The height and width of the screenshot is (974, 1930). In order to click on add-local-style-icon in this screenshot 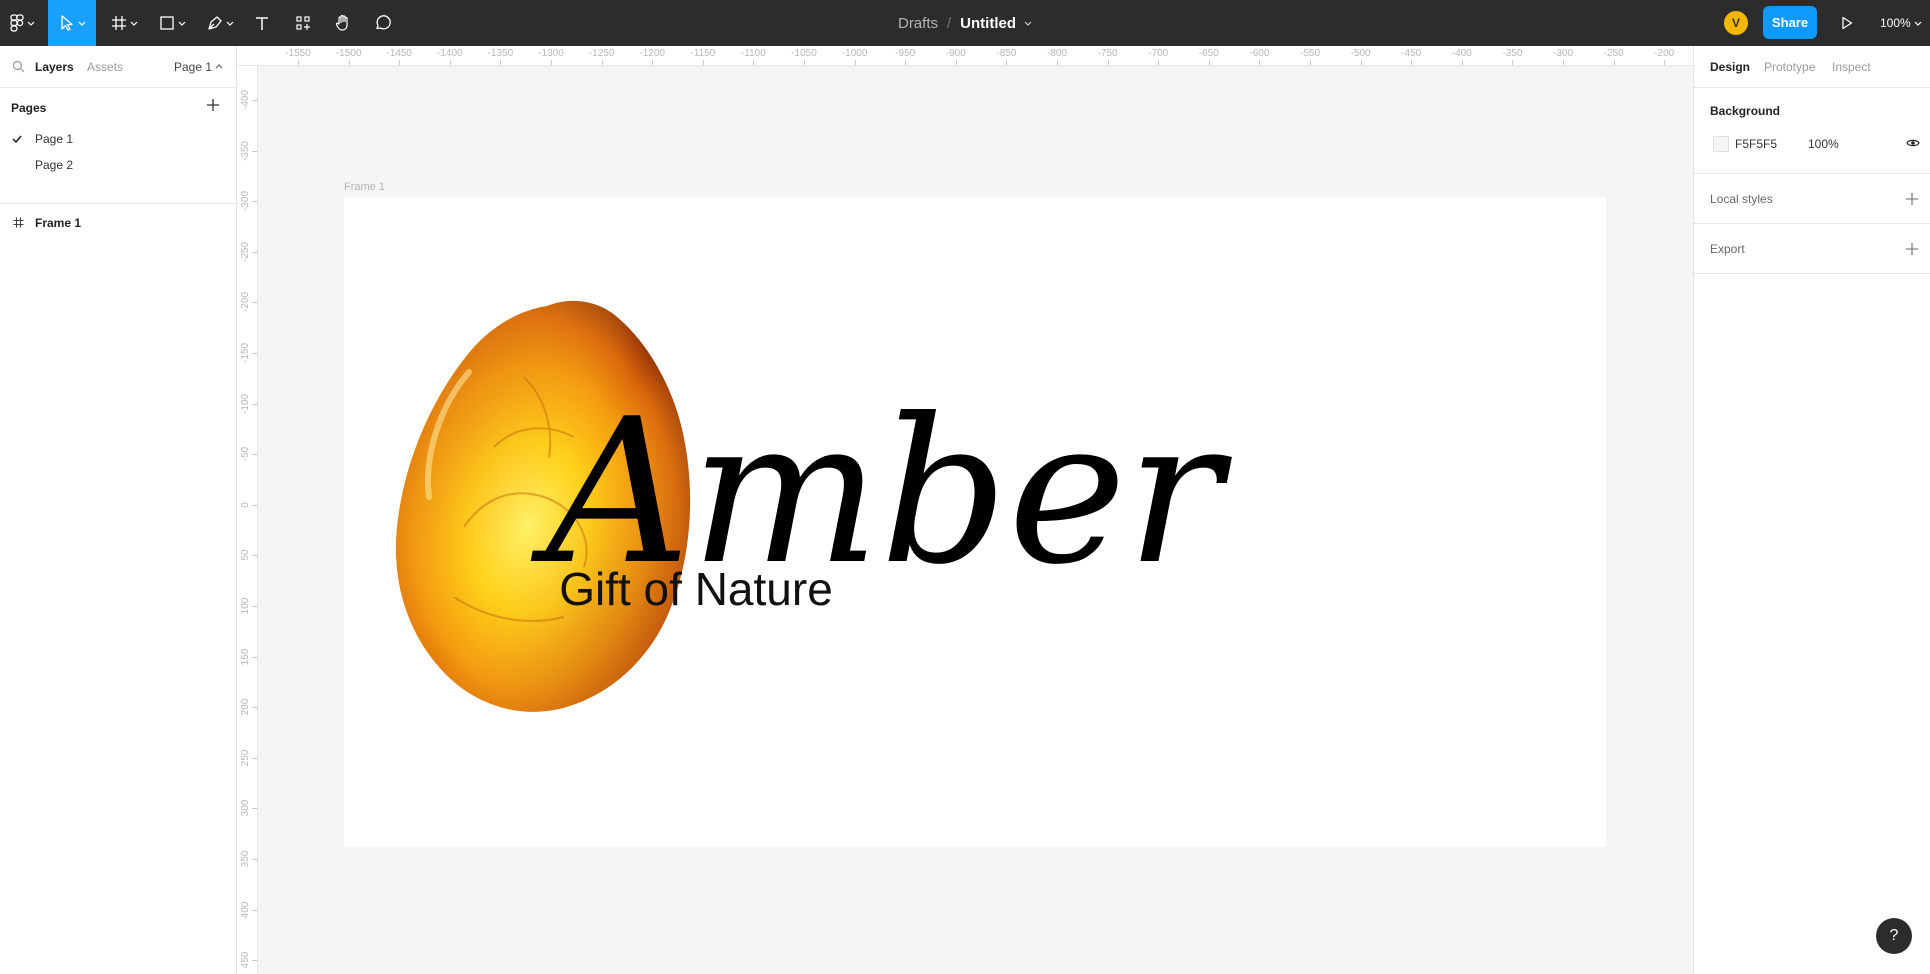, I will do `click(1912, 199)`.